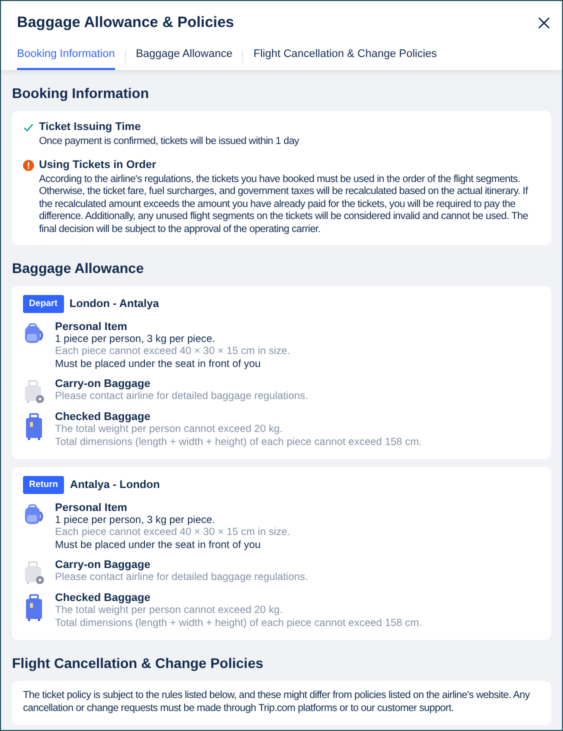 The image size is (563, 731). Describe the element at coordinates (98, 165) in the screenshot. I see `item-title: Using Tickets in Order` at that location.